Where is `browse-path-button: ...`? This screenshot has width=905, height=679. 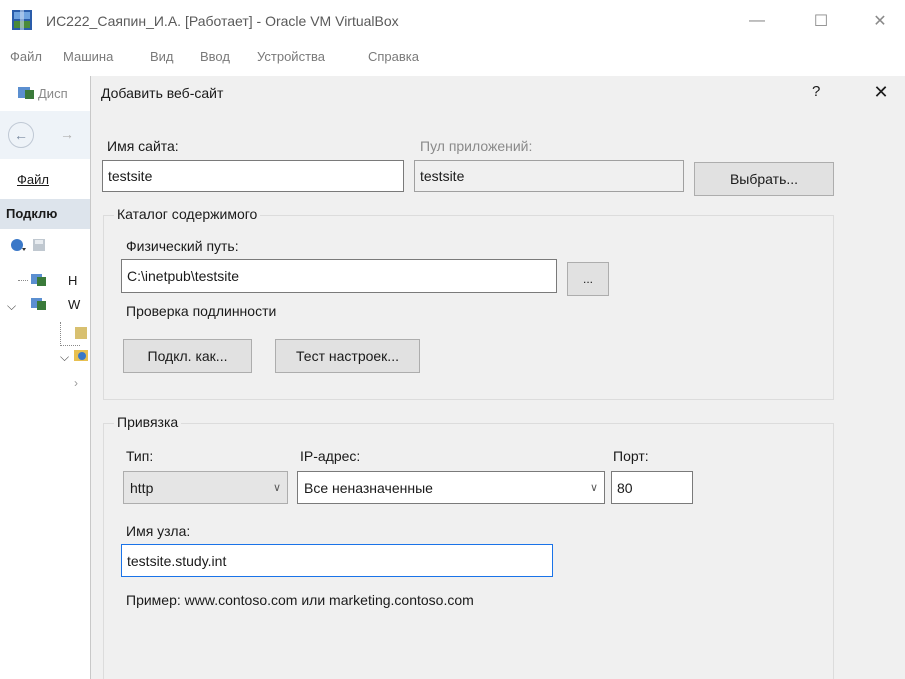 browse-path-button: ... is located at coordinates (588, 279).